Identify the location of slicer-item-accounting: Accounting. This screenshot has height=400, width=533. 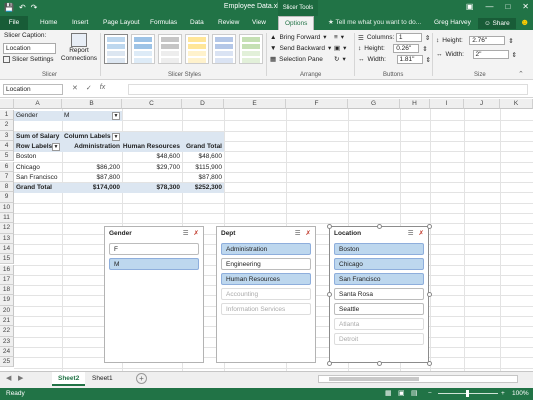
(266, 294).